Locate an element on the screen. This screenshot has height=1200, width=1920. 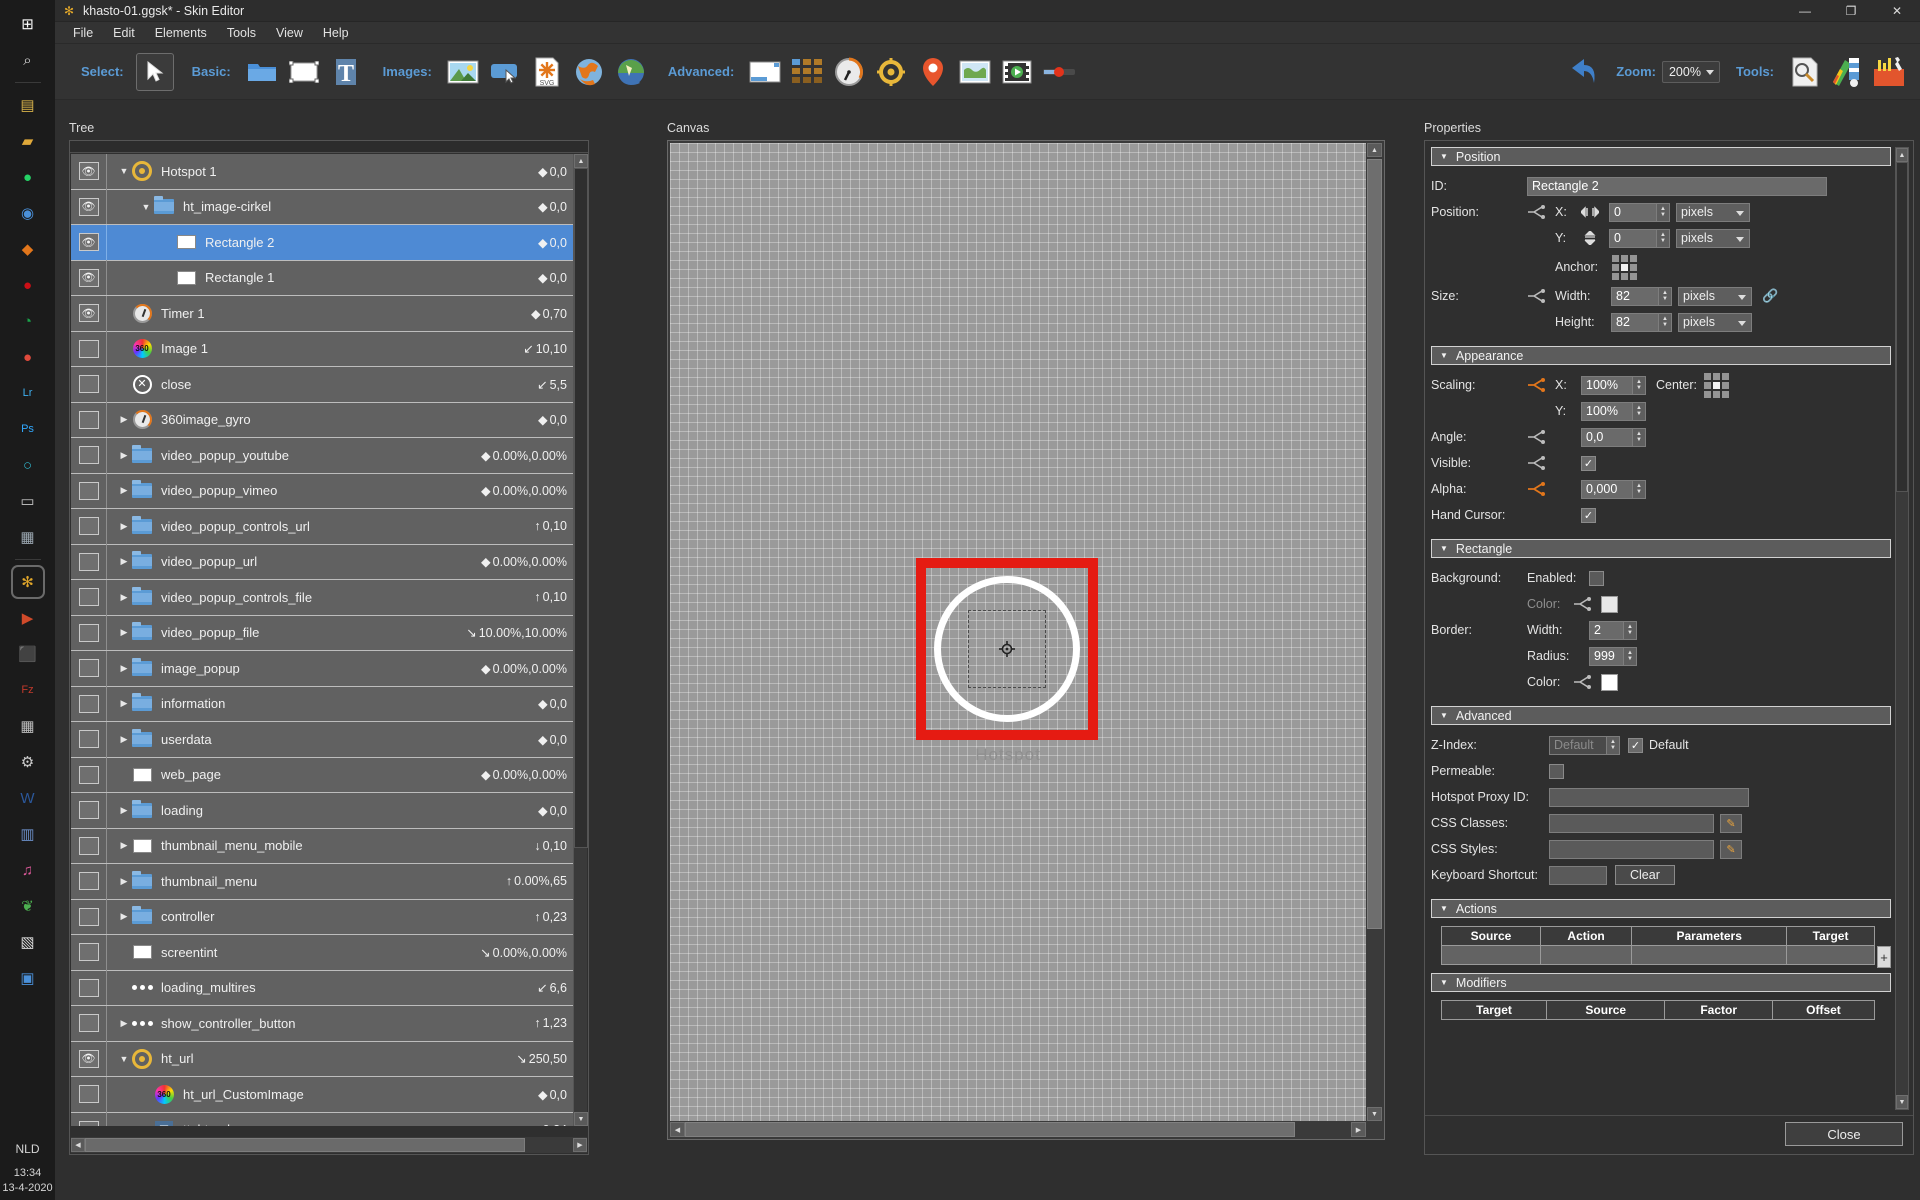
section-advanced-header: ▼ Advanced is located at coordinates (1661, 715).